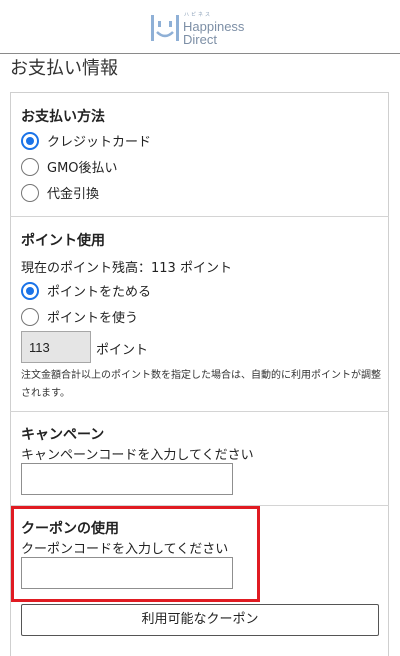 Image resolution: width=400 pixels, height=656 pixels. I want to click on available-coupons-button: 利用可能なクーポン, so click(200, 620).